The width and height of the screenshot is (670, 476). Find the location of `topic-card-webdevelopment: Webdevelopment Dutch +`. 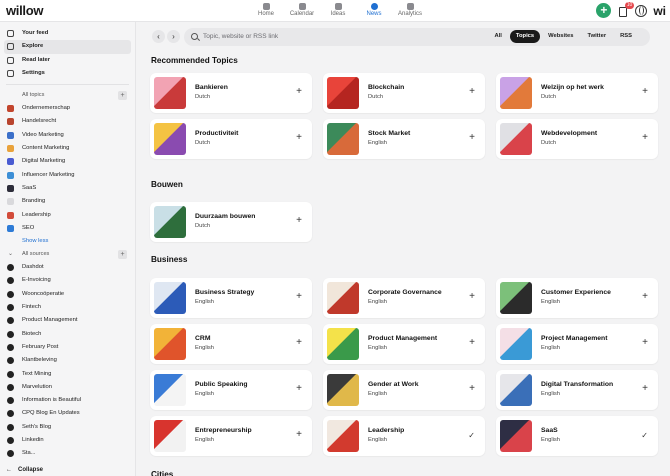

topic-card-webdevelopment: Webdevelopment Dutch + is located at coordinates (577, 139).